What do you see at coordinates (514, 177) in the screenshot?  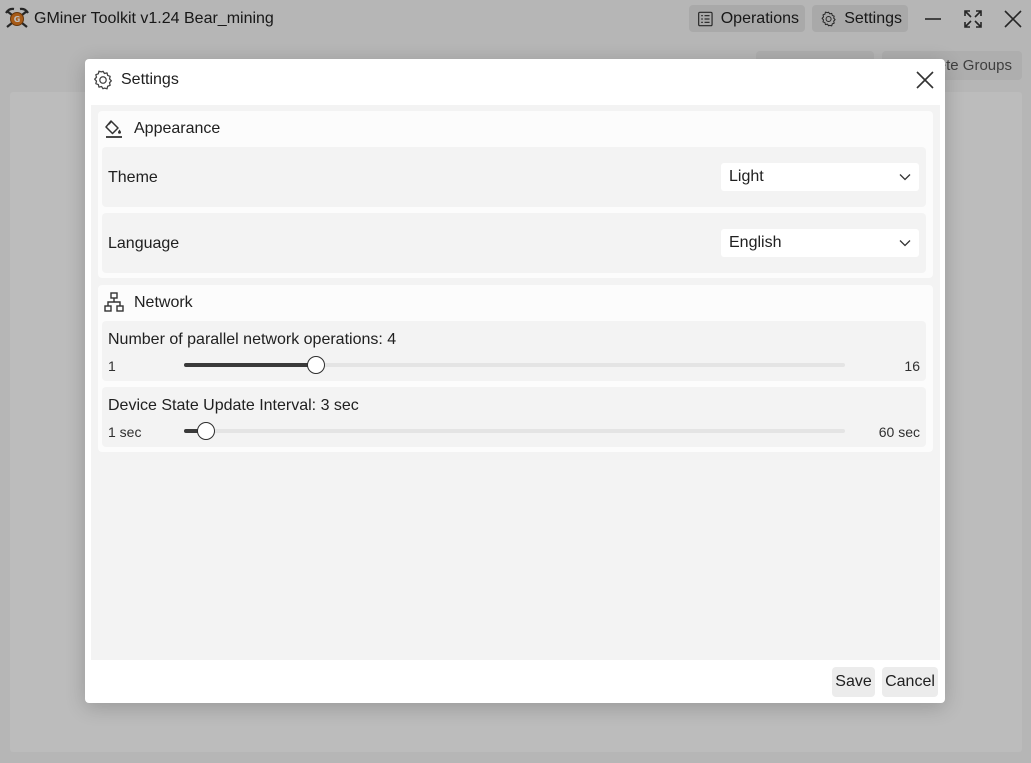 I see `theme-row: Theme Light` at bounding box center [514, 177].